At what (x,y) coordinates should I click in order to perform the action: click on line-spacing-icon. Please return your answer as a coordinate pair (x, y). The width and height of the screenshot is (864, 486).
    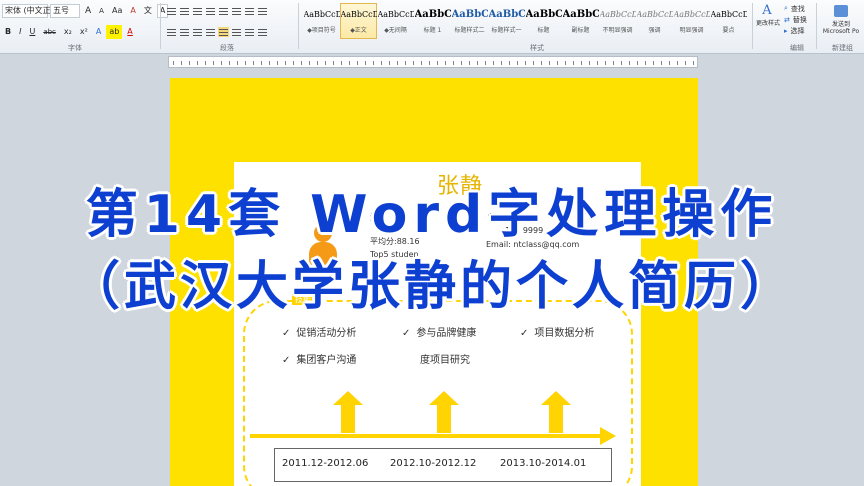
    Looking at the image, I should click on (236, 32).